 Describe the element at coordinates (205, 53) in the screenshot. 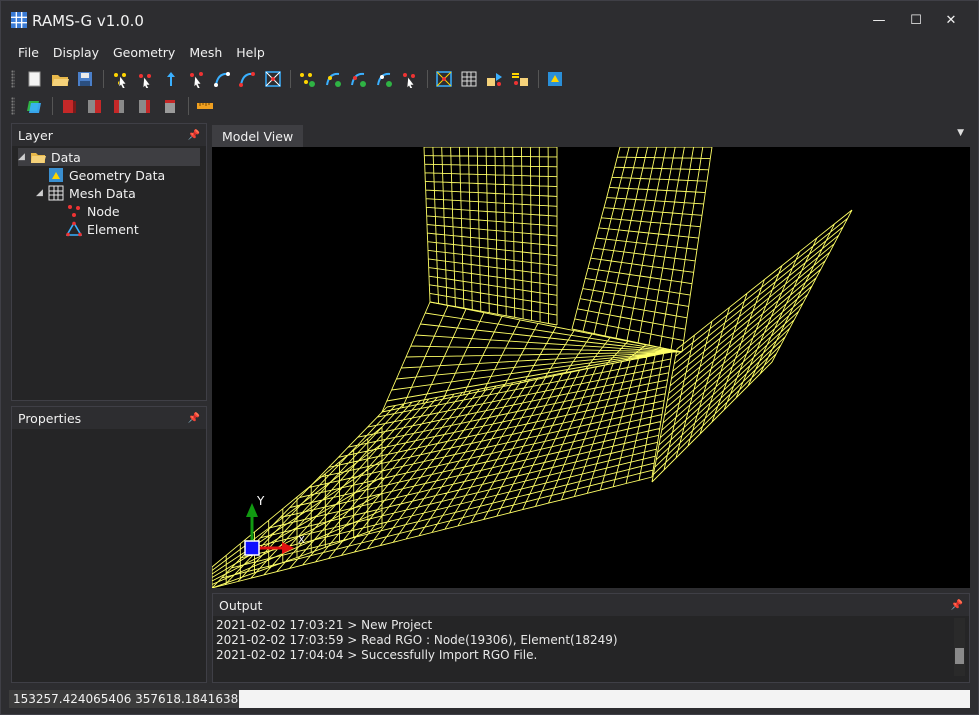

I see `menu-mesh: Mesh` at that location.